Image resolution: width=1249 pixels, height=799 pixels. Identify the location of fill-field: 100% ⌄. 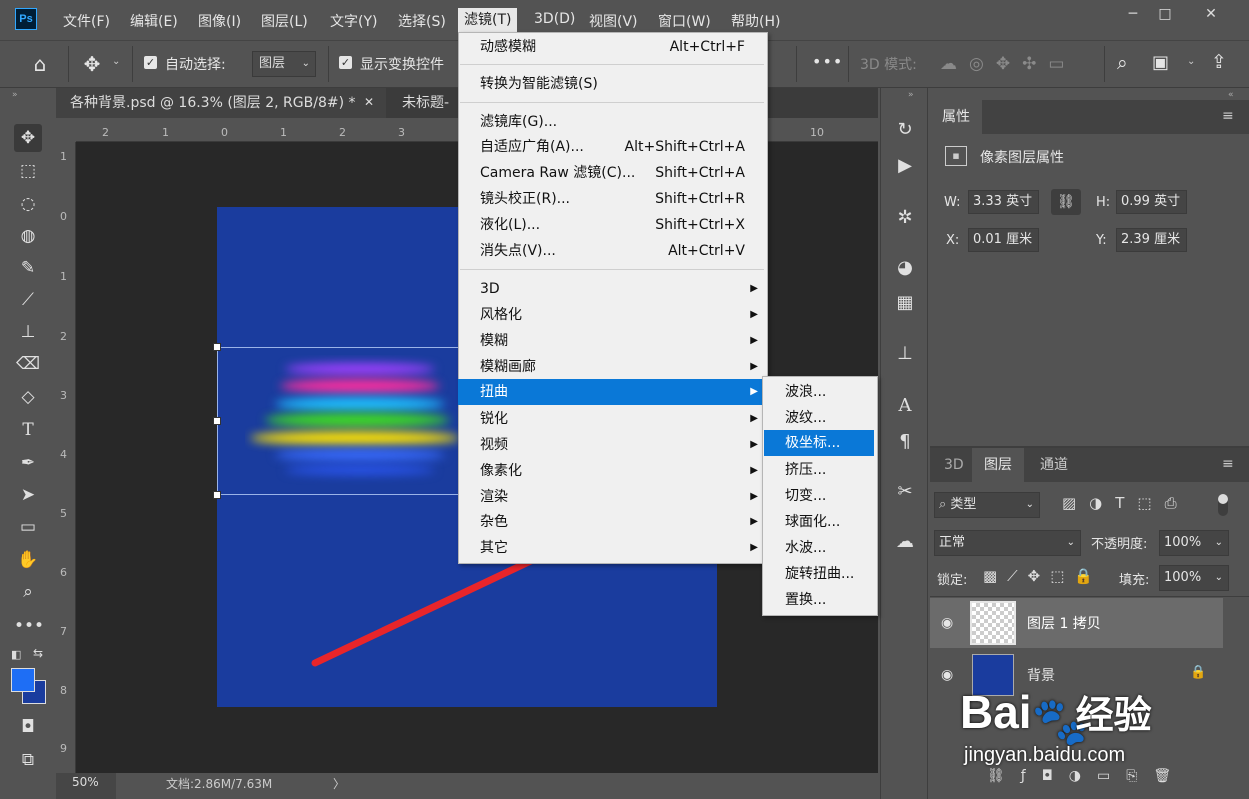
(1194, 578).